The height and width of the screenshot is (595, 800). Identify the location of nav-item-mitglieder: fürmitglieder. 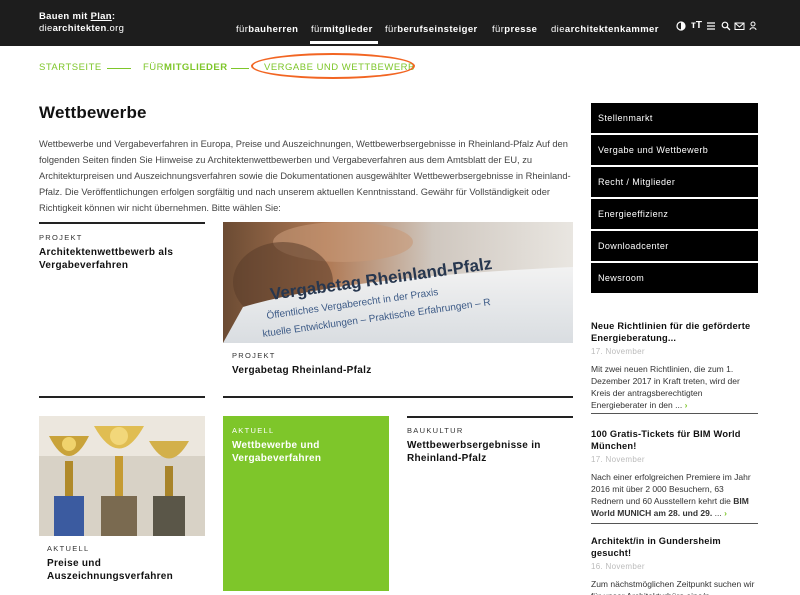
(342, 29).